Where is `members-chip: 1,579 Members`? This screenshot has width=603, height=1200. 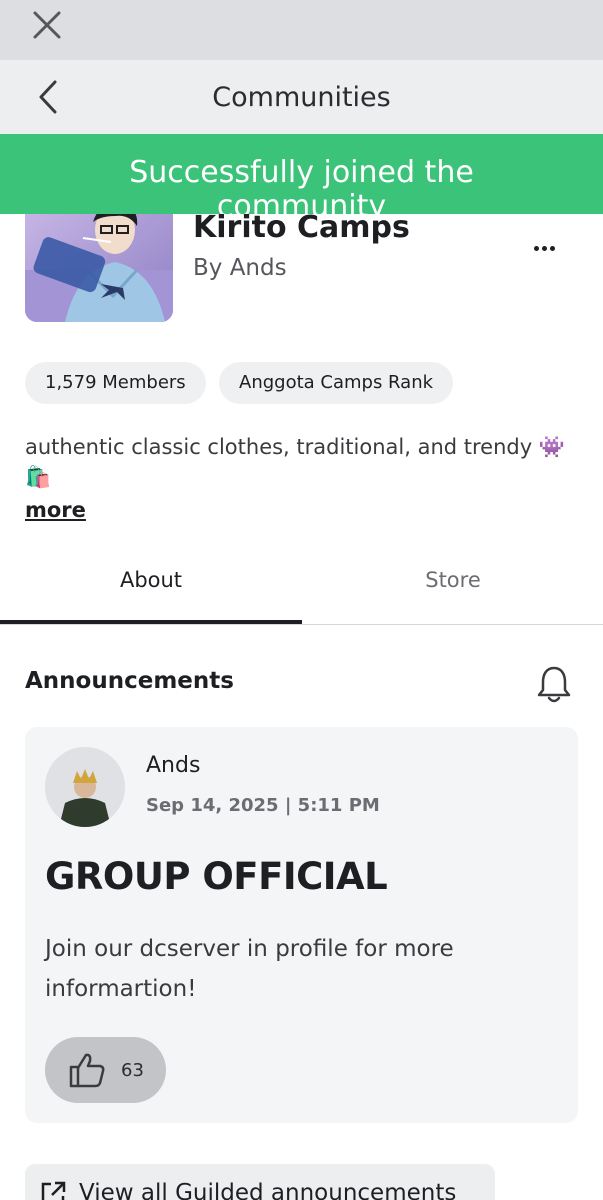
members-chip: 1,579 Members is located at coordinates (115, 383).